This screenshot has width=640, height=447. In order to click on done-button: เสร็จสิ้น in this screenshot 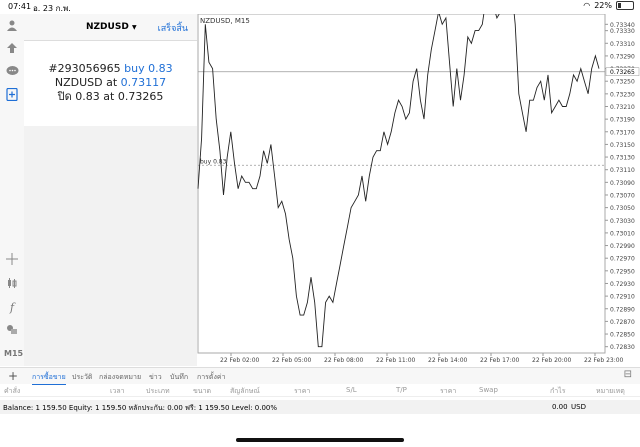, I will do `click(173, 28)`.